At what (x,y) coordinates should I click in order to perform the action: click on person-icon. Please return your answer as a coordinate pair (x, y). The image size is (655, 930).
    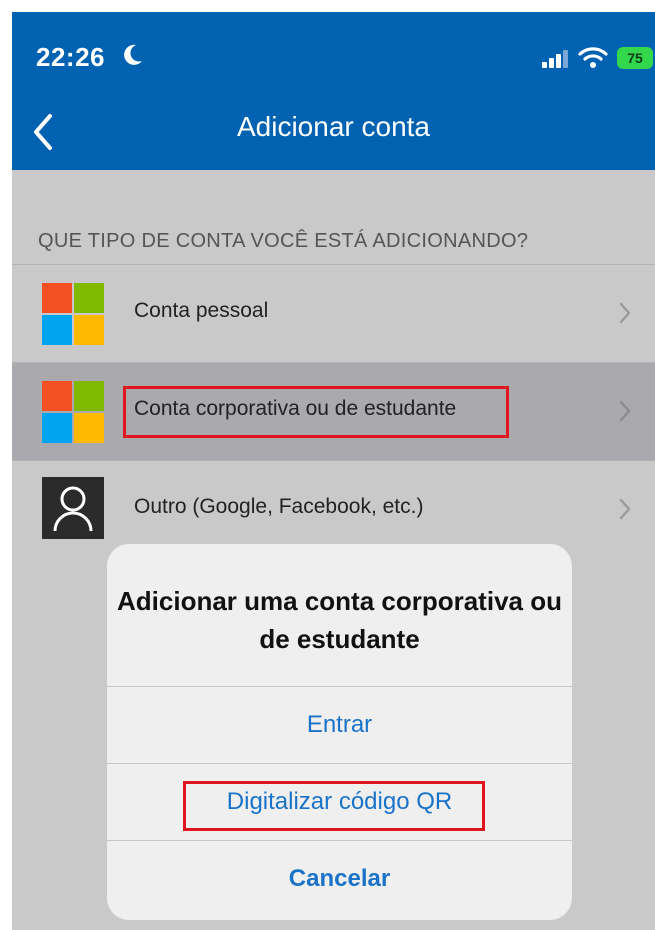
    Looking at the image, I should click on (73, 508).